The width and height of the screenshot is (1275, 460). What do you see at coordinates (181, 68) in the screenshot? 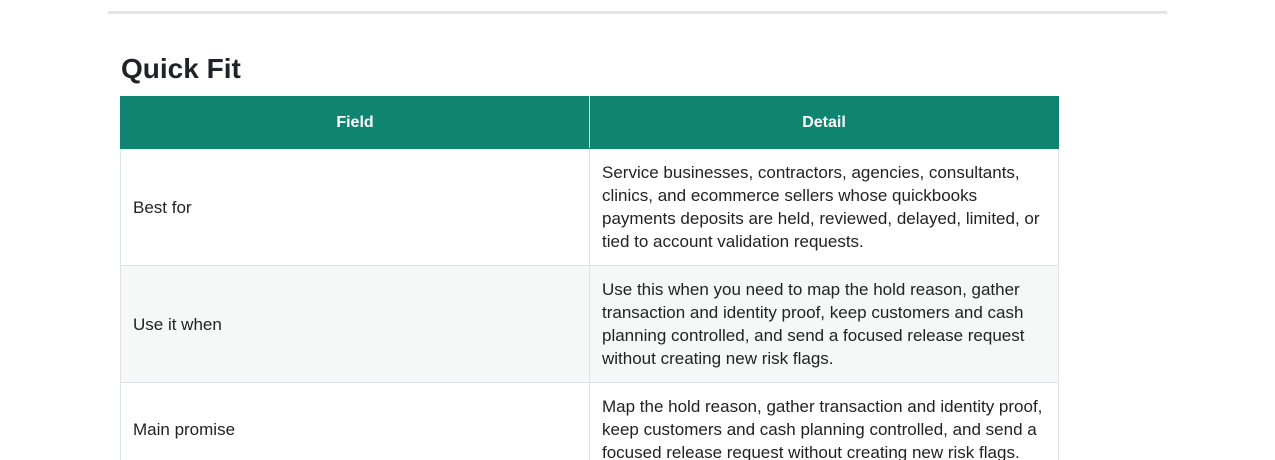
I see `section-title: Quick Fit` at bounding box center [181, 68].